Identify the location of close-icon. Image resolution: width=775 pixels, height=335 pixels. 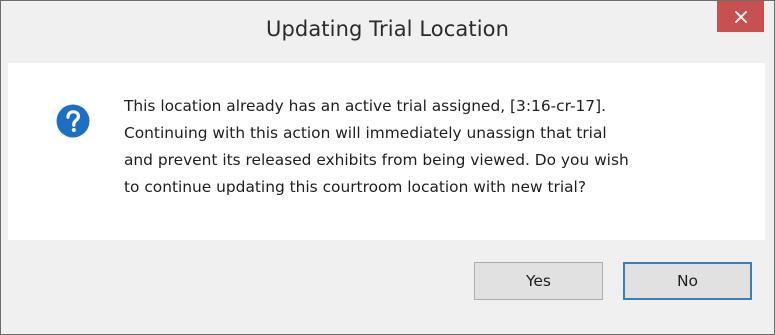
(740, 16).